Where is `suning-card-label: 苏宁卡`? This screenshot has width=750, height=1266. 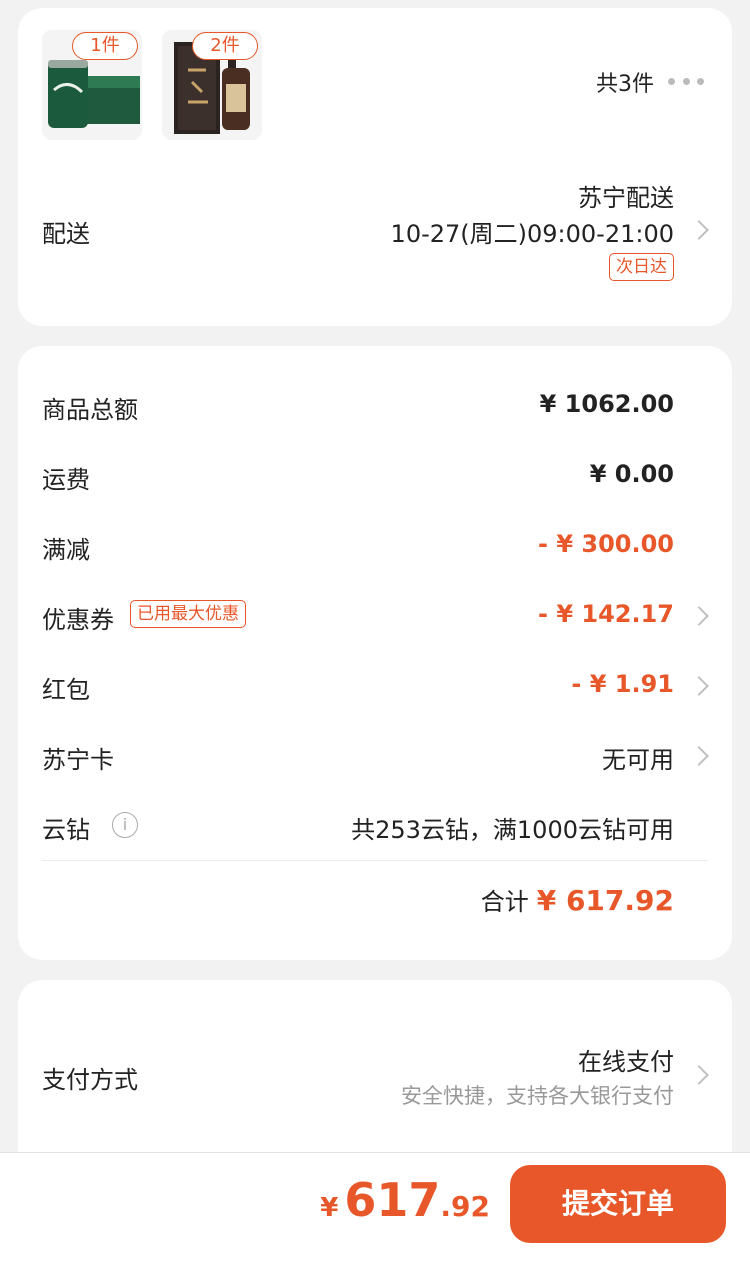
suning-card-label: 苏宁卡 is located at coordinates (78, 760).